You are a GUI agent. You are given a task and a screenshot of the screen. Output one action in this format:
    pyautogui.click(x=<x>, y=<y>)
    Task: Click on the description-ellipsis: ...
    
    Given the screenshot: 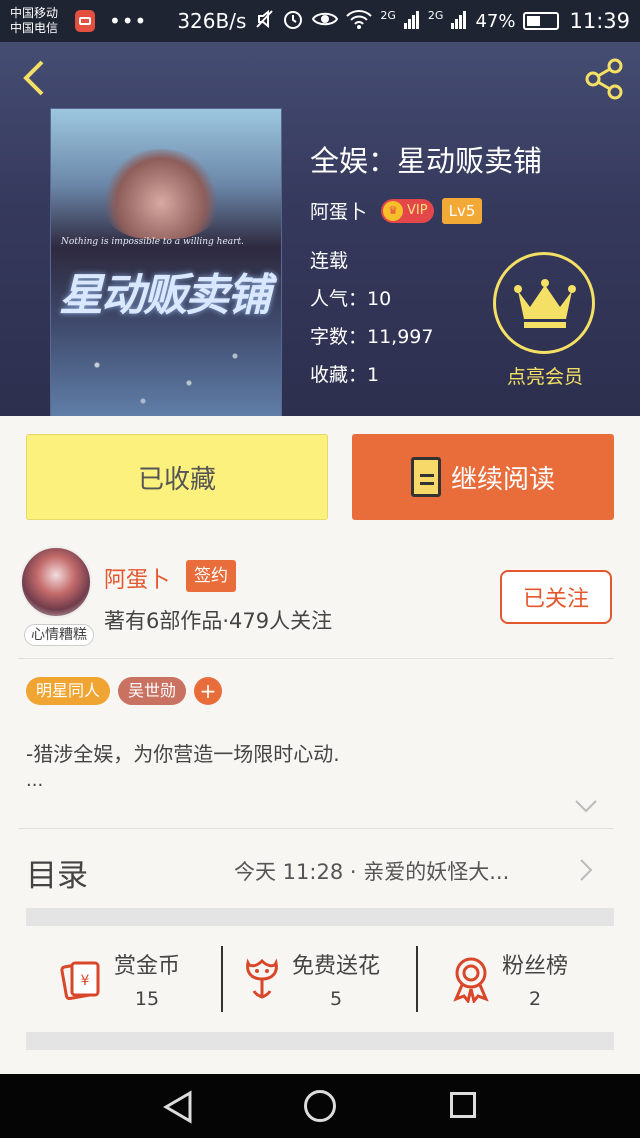 What is the action you would take?
    pyautogui.click(x=35, y=780)
    